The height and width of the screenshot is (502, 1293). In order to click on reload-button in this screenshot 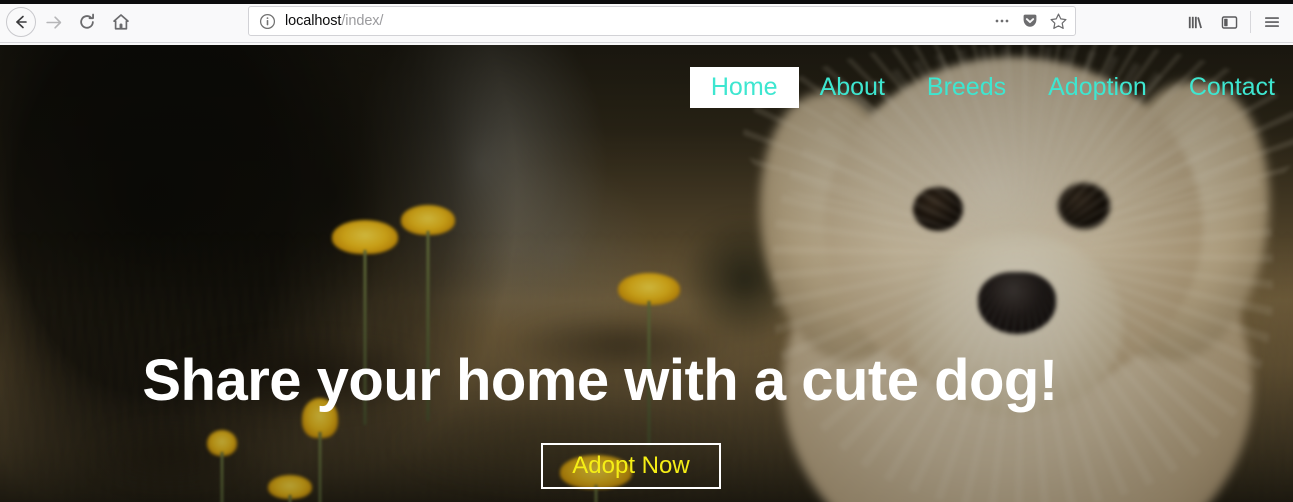, I will do `click(87, 22)`.